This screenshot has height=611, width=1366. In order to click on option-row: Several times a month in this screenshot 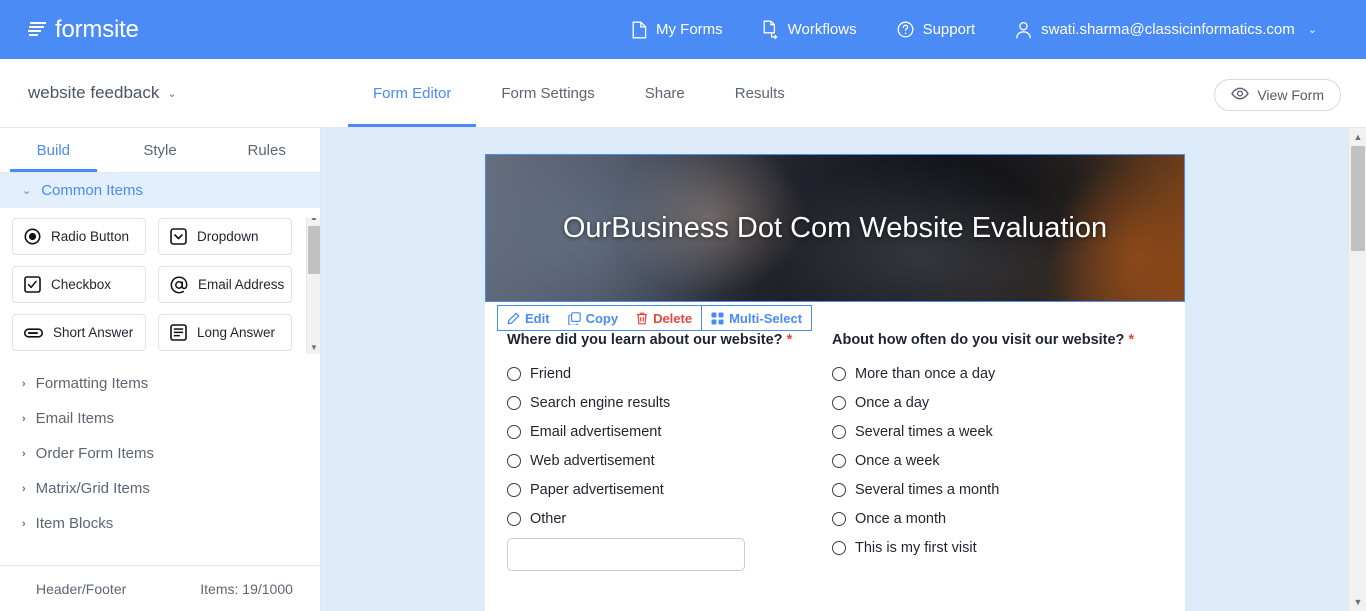, I will do `click(994, 489)`.